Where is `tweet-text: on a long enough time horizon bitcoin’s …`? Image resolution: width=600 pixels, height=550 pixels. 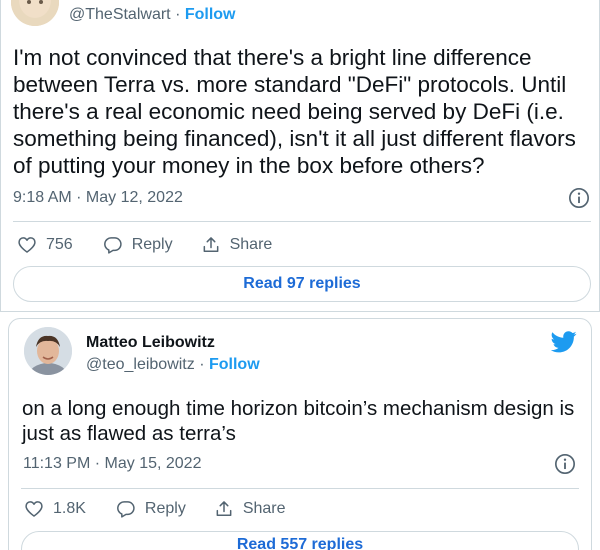 tweet-text: on a long enough time horizon bitcoin’s … is located at coordinates (298, 421).